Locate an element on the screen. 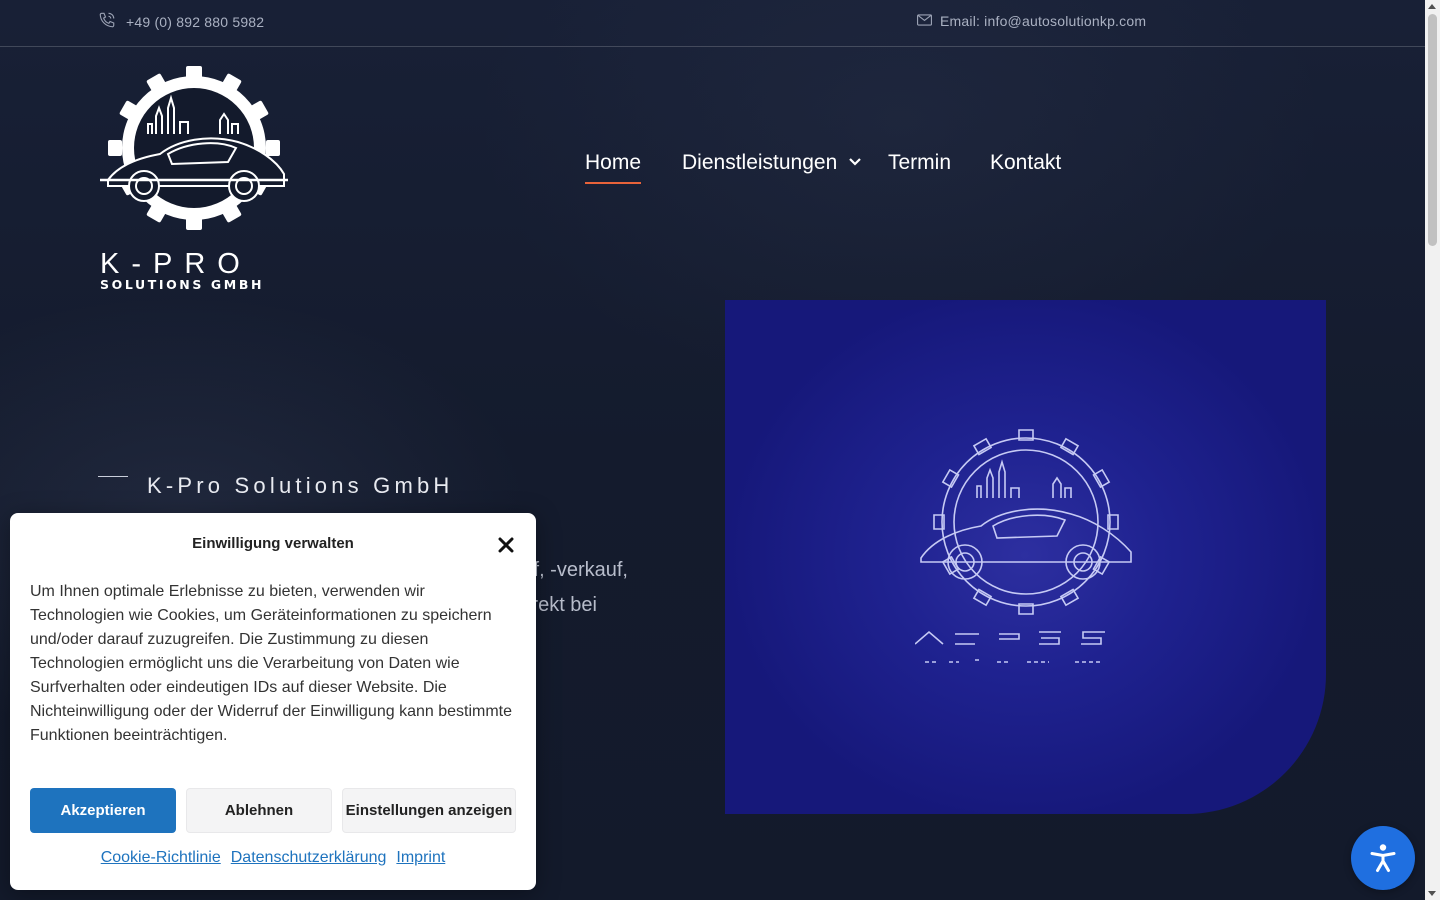 The height and width of the screenshot is (900, 1440). hero-paragraph-line-1: f, -verkauf, is located at coordinates (580, 570).